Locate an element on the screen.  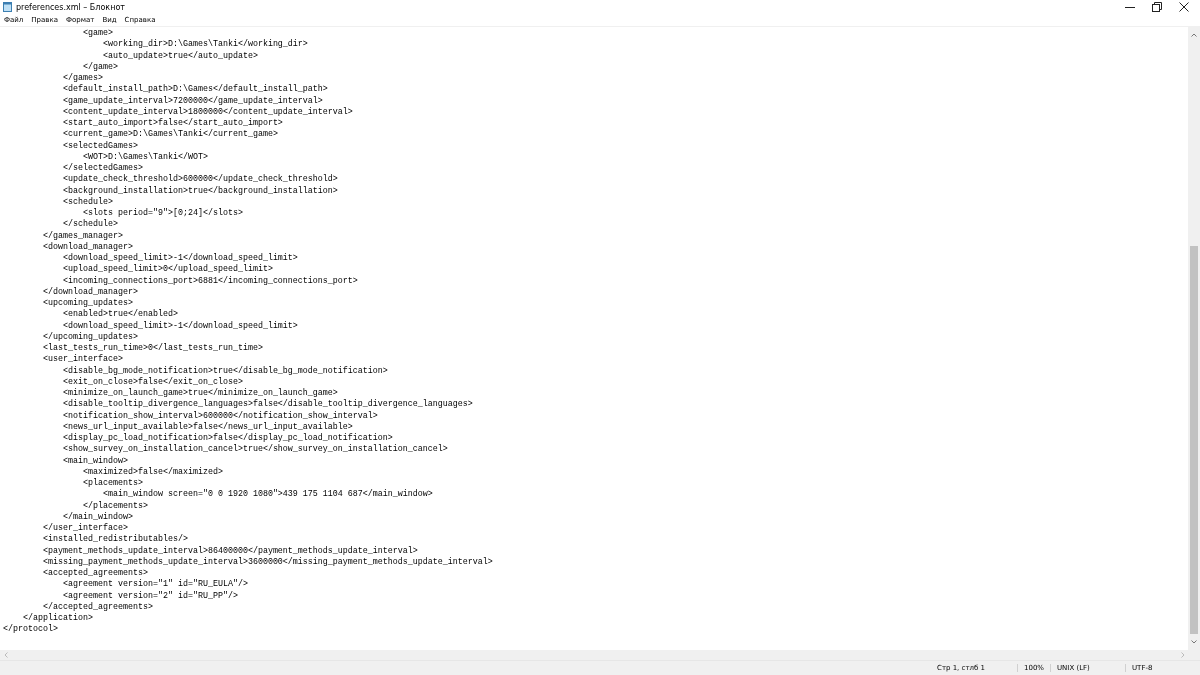
code-line: </placements> is located at coordinates (114, 506).